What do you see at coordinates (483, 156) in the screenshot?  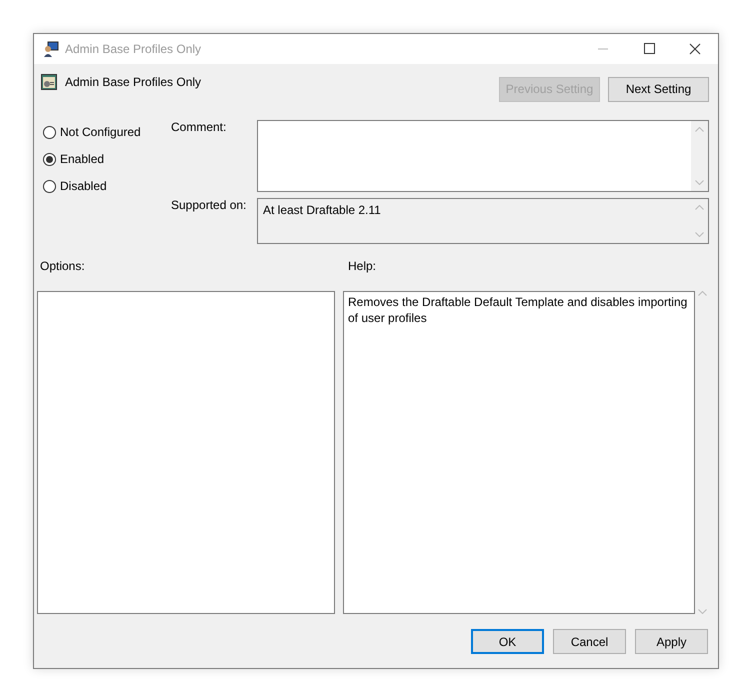 I see `comment-field` at bounding box center [483, 156].